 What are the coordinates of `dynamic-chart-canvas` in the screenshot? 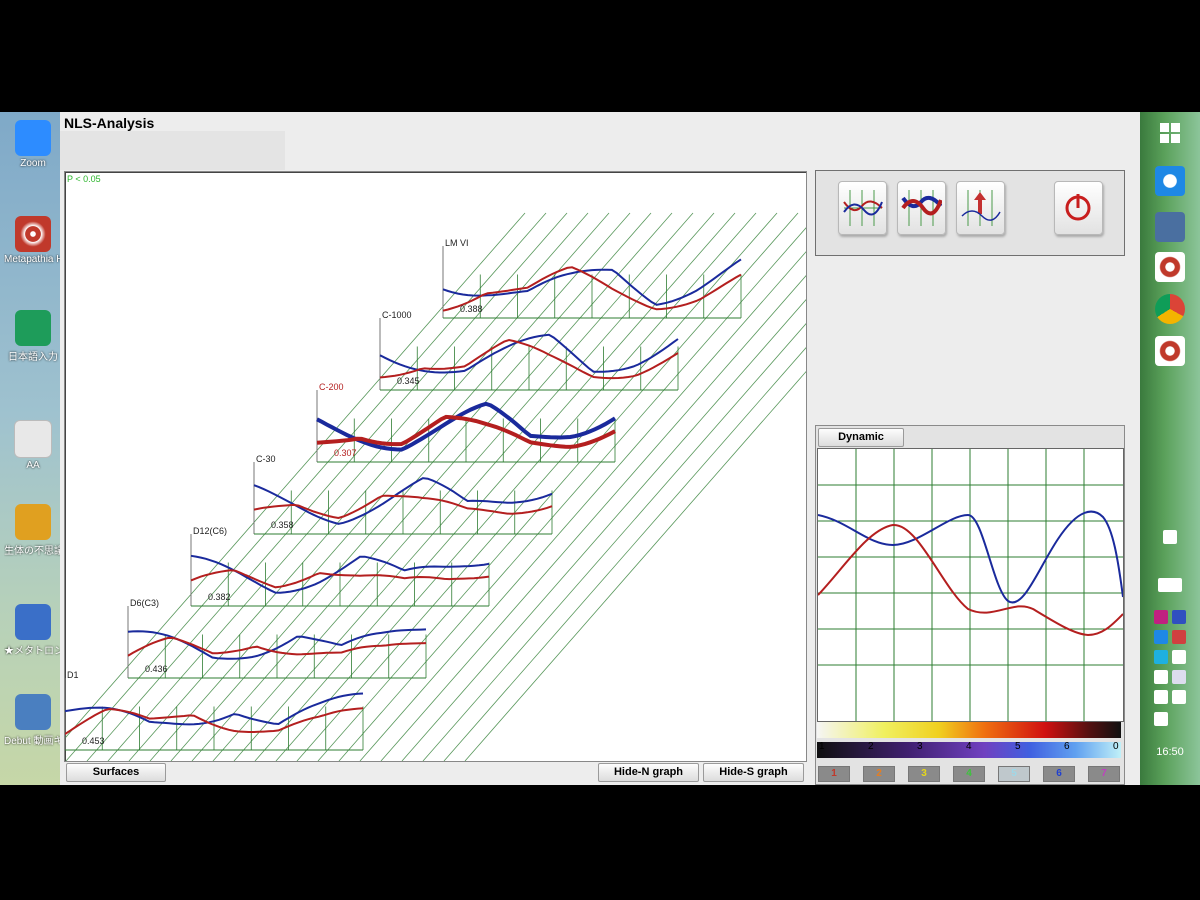 It's located at (970, 585).